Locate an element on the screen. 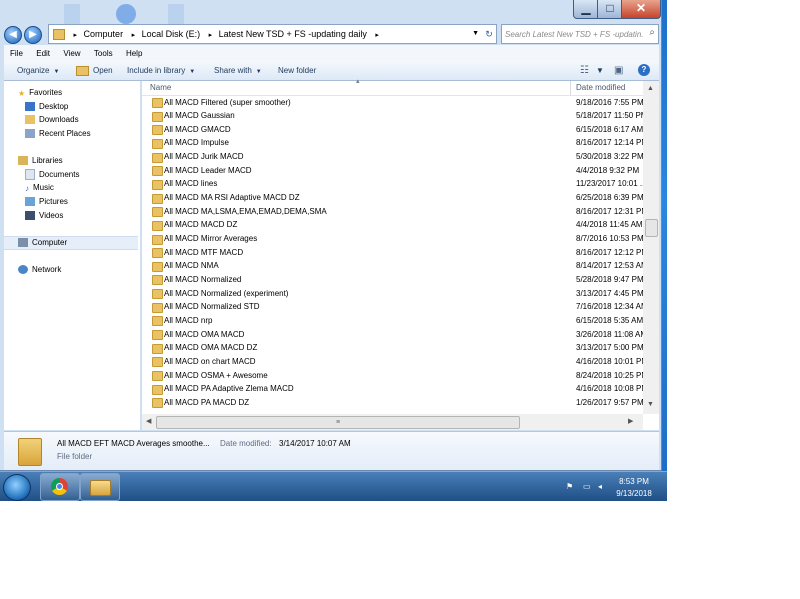  nav-music: ♪ Music is located at coordinates (39, 188).